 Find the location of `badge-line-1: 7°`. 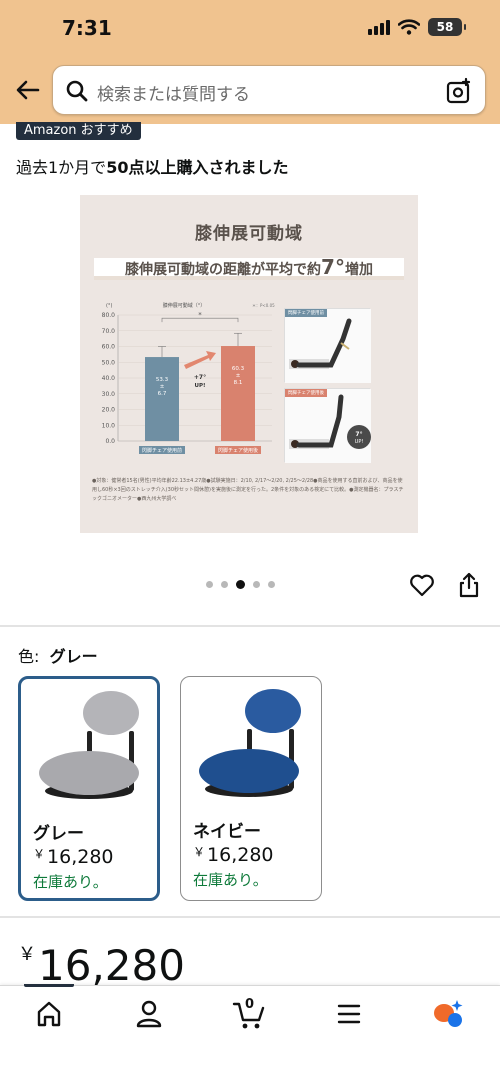

badge-line-1: 7° is located at coordinates (358, 434).